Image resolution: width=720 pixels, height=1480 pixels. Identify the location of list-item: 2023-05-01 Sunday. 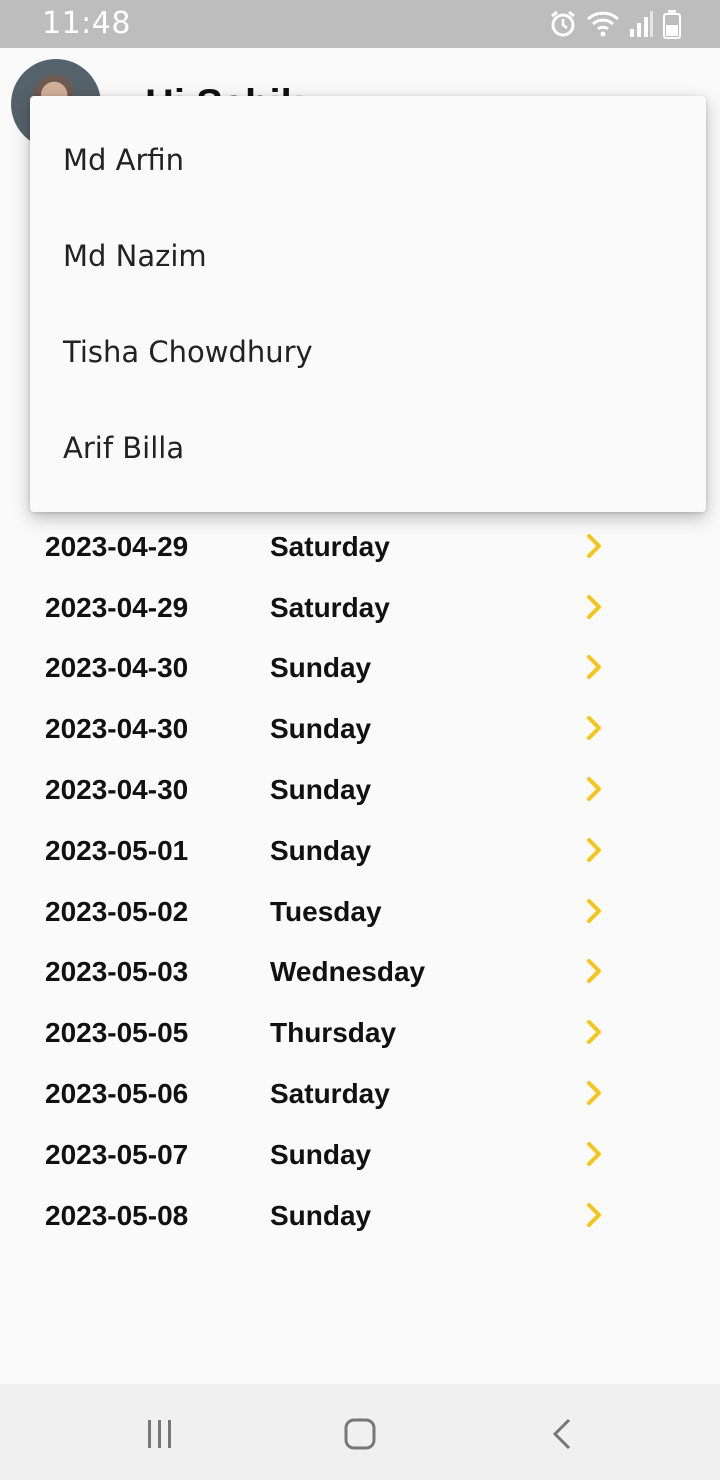
(360, 851).